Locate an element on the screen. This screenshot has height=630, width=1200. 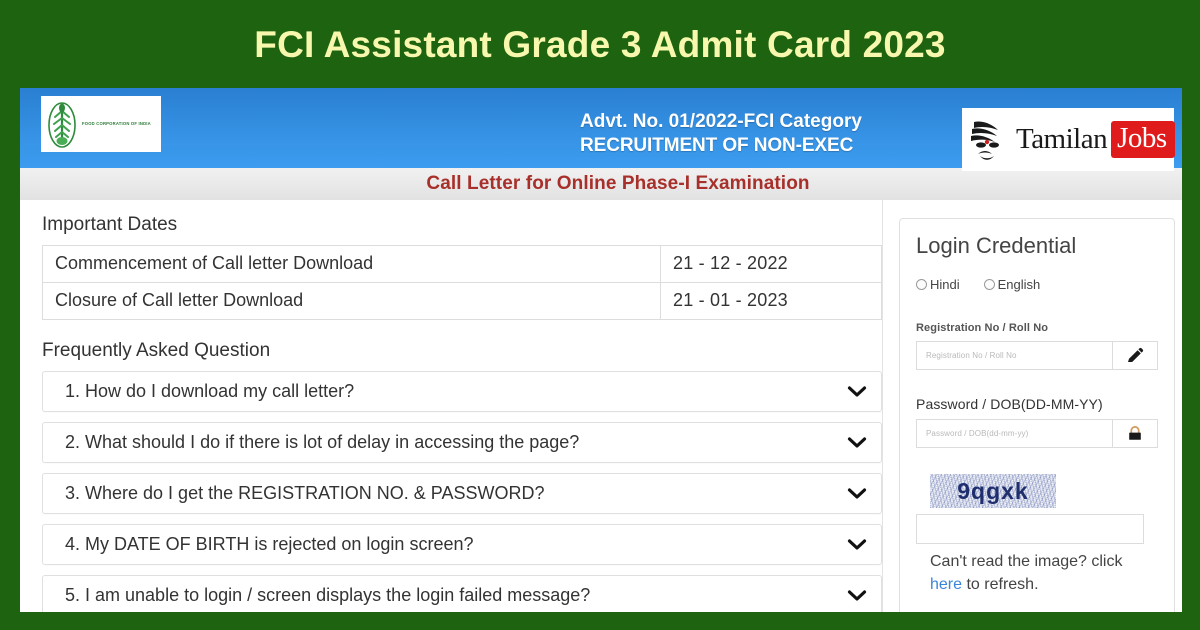
pencil-icon is located at coordinates (1135, 356).